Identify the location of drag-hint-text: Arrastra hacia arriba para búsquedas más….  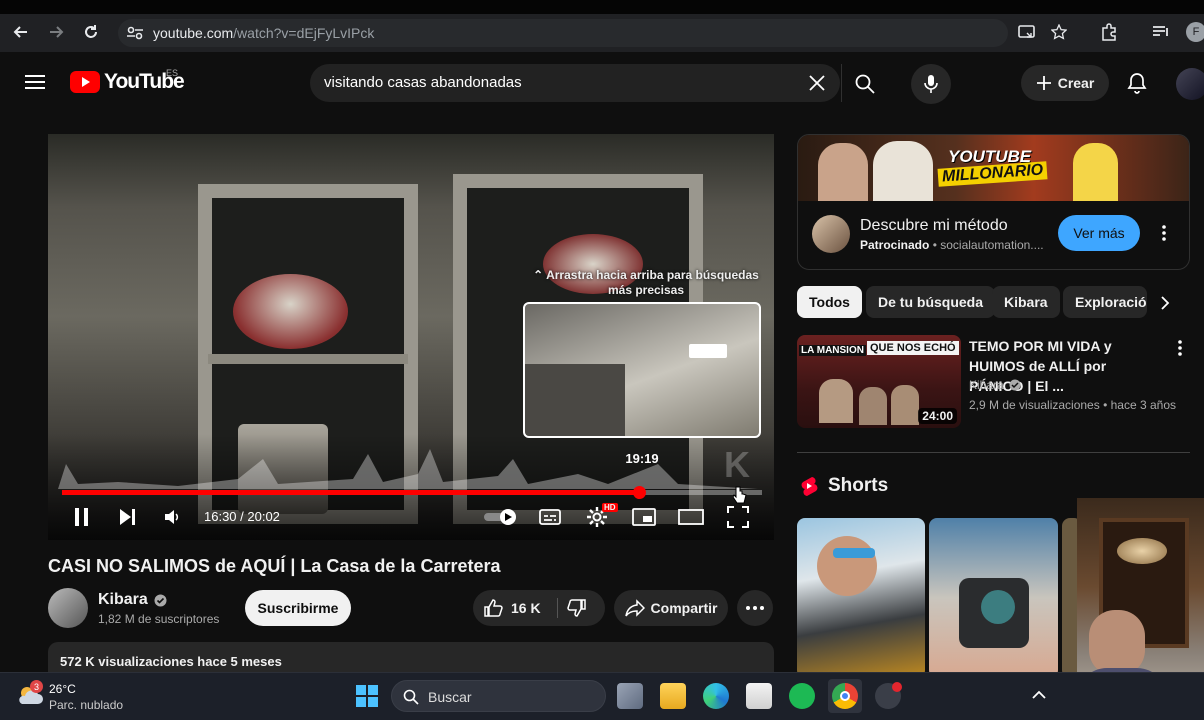
(652, 282).